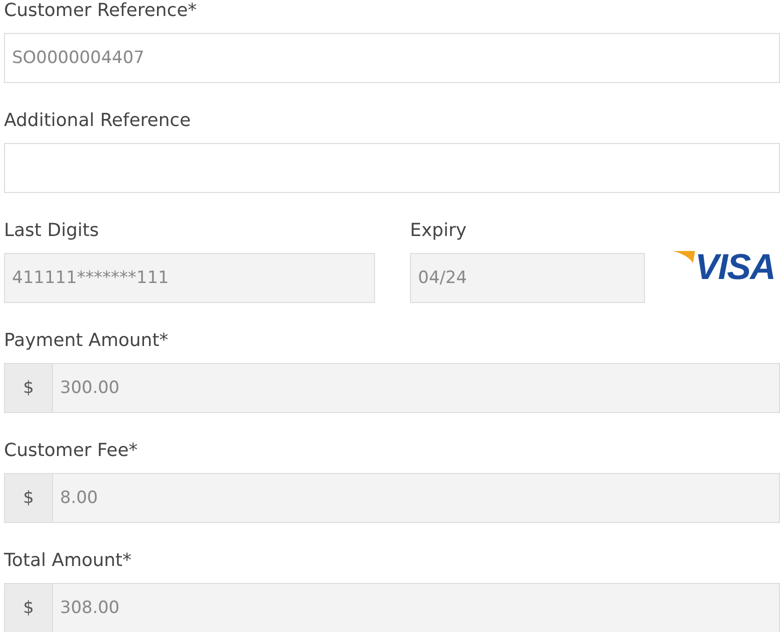 Image resolution: width=780 pixels, height=632 pixels. What do you see at coordinates (392, 58) in the screenshot?
I see `text-field: SO0000004407` at bounding box center [392, 58].